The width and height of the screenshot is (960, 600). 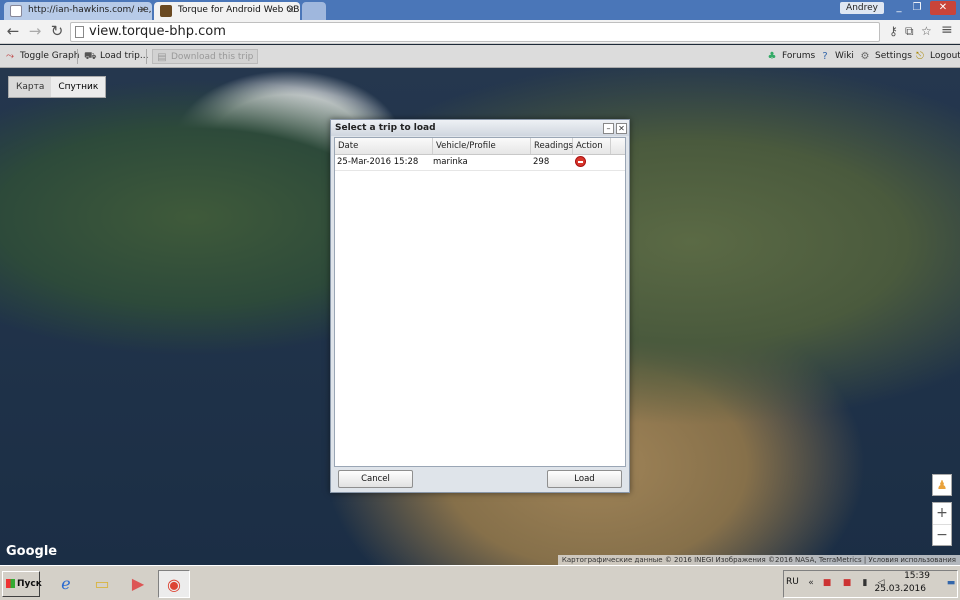 I want to click on new-tab-button, so click(x=314, y=11).